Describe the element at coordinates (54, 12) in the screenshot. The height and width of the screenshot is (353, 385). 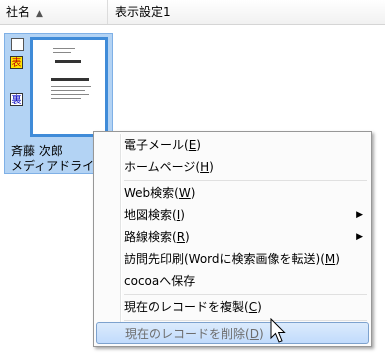
I see `column-header-company: 社名 ▲` at that location.